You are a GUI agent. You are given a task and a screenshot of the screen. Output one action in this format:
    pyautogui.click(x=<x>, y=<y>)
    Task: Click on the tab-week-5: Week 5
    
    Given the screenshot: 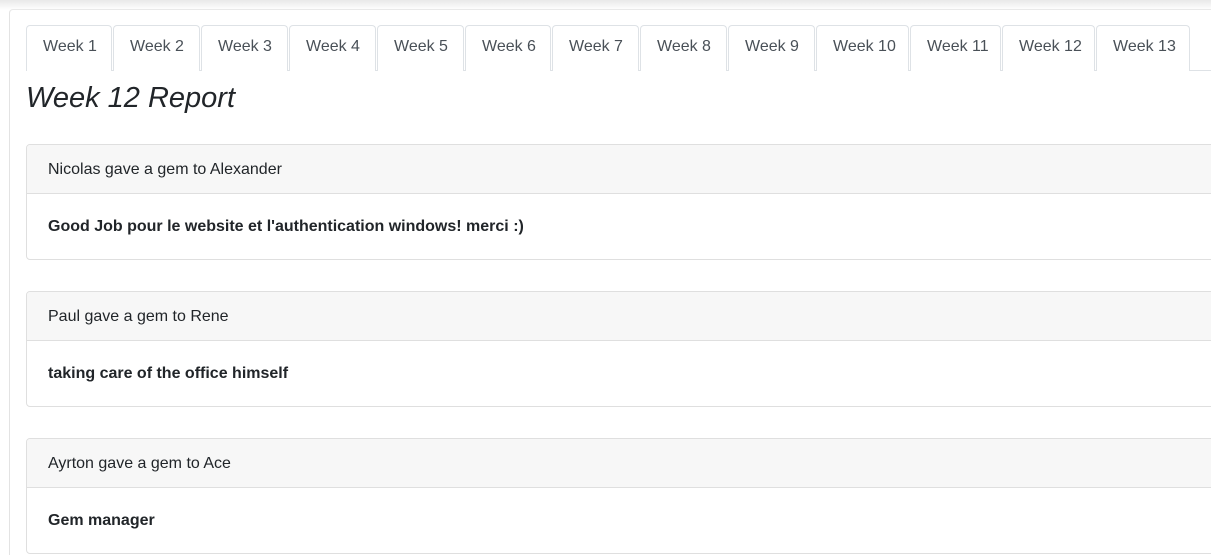 What is the action you would take?
    pyautogui.click(x=420, y=48)
    